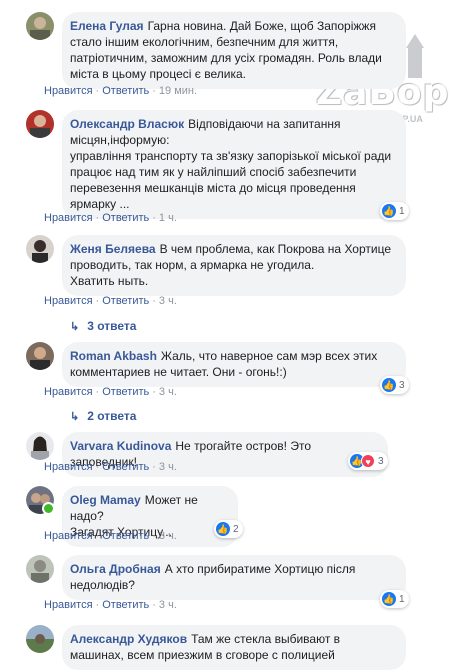 The height and width of the screenshot is (670, 452). Describe the element at coordinates (105, 500) in the screenshot. I see `comment-author: Oleg Mamay` at that location.